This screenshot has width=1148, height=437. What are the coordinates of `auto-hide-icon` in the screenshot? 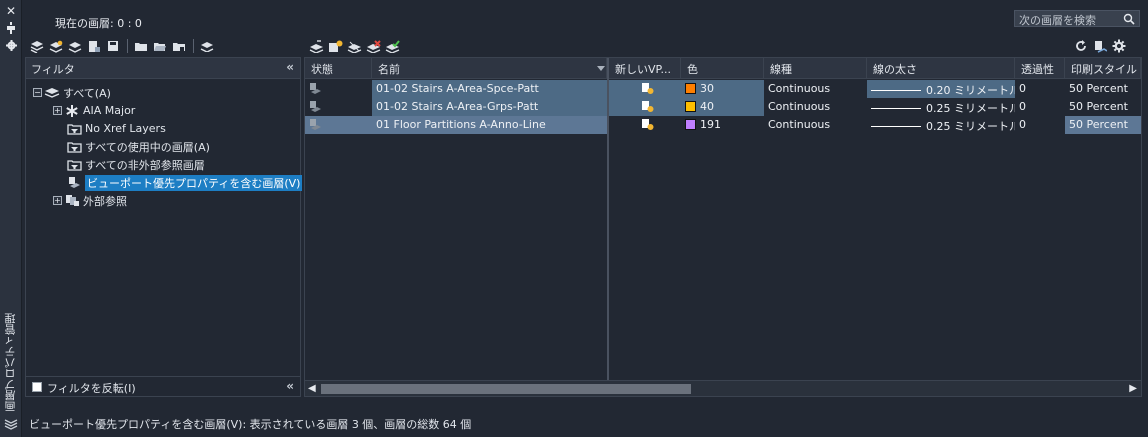 It's located at (11, 29).